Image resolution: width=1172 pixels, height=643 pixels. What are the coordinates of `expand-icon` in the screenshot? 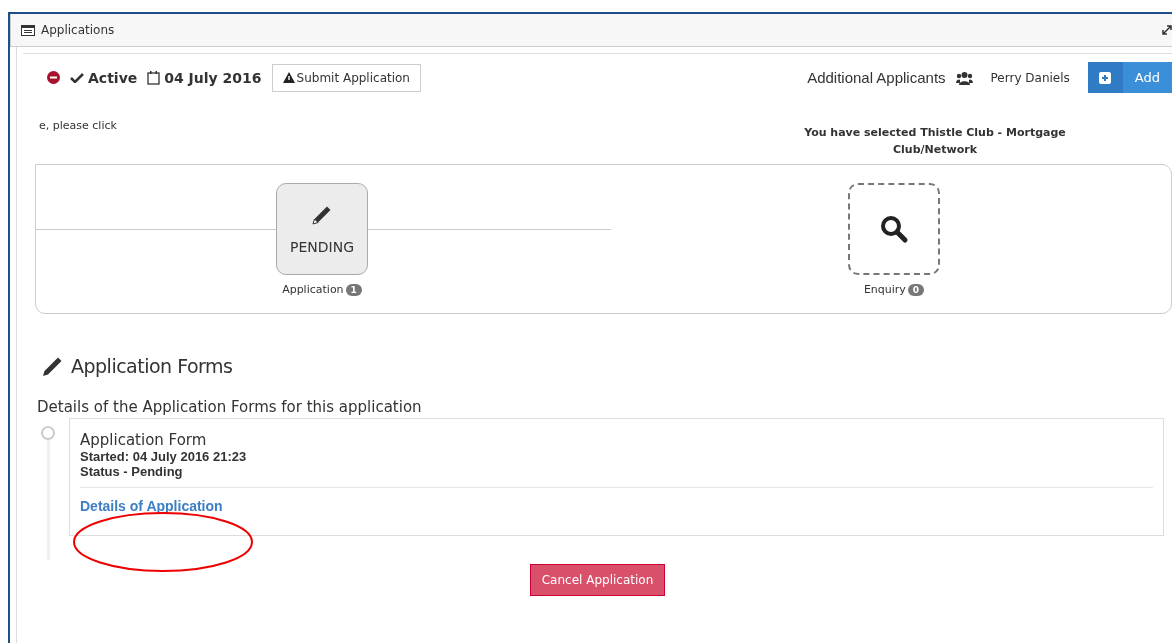 It's located at (1167, 30).